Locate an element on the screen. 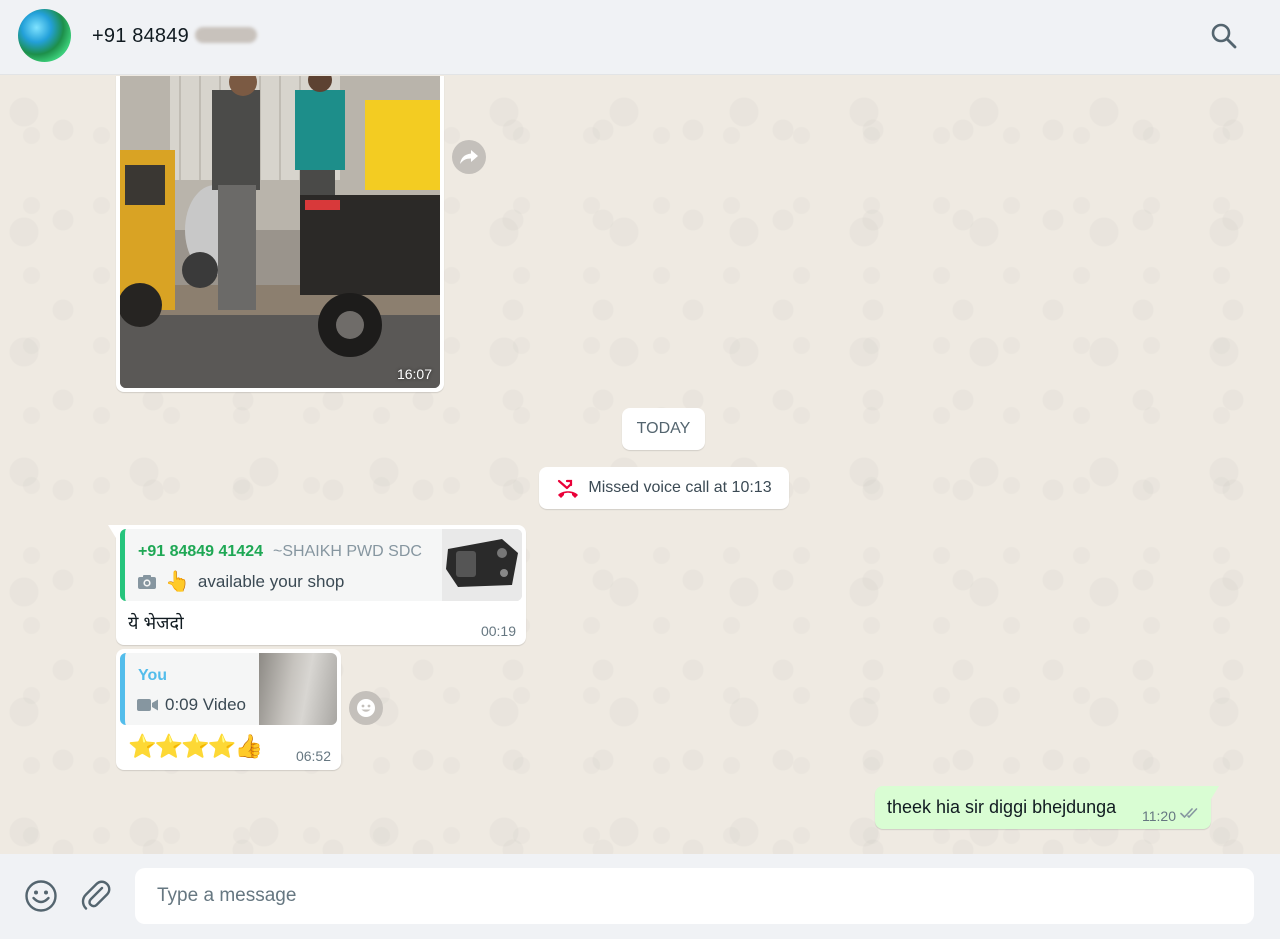  incoming-message: You 0:09 Video ⭐⭐⭐⭐👍 06:52 is located at coordinates (228, 709).